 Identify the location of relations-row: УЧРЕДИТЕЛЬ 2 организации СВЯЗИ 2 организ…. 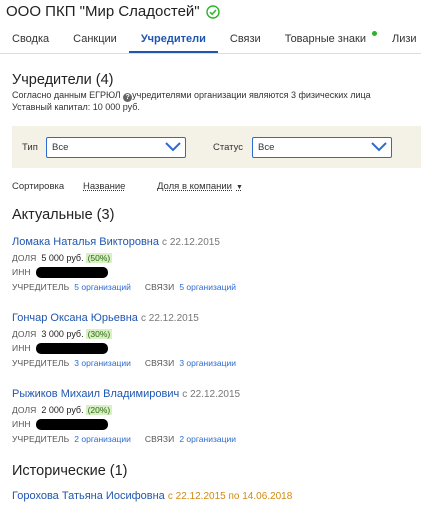
(124, 439).